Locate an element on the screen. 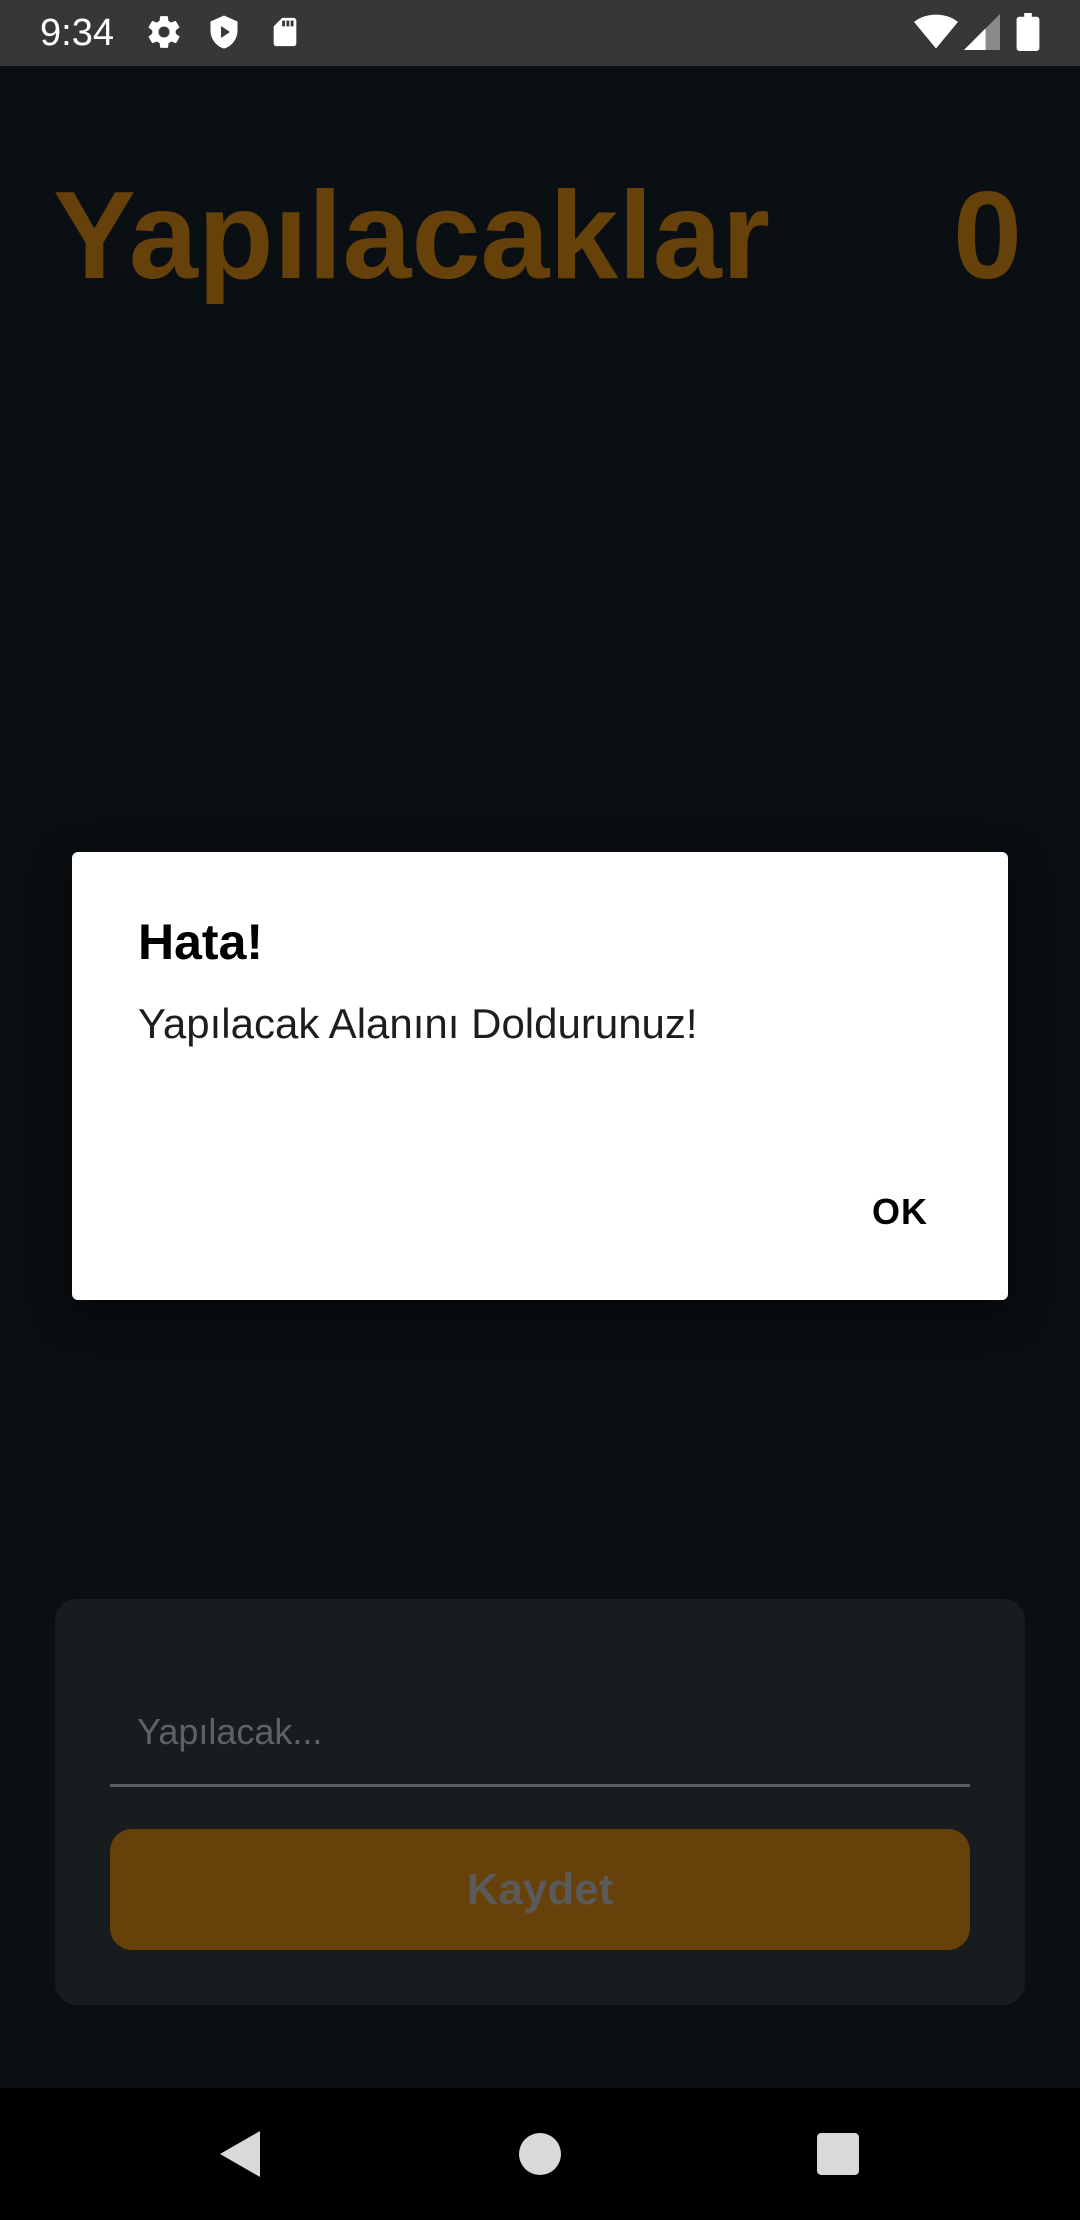 The height and width of the screenshot is (2220, 1080). page-title: Yapılacaklar is located at coordinates (411, 236).